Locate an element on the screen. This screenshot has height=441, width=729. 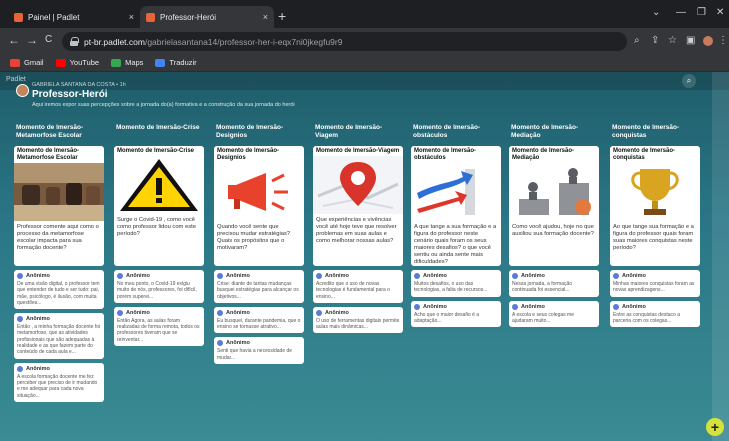
menu-icon: ⋮ is located at coordinates (723, 40).